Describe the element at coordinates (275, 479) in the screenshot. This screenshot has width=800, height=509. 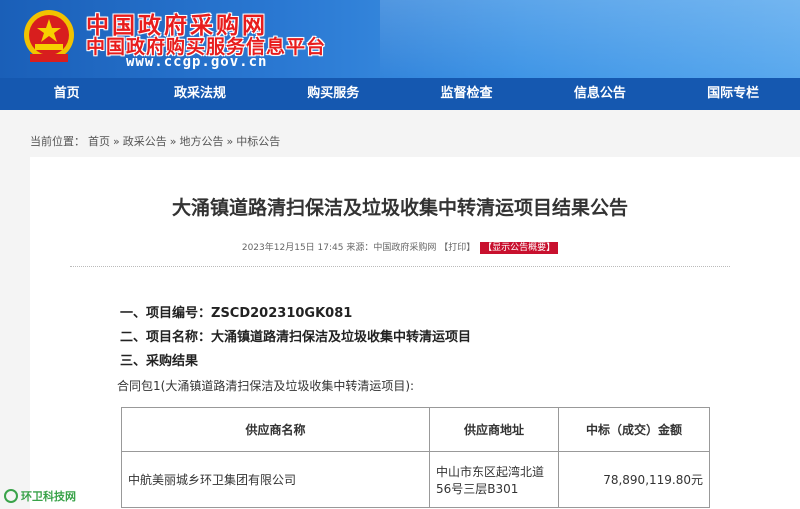
I see `supplier-name-cell: 中航美丽城乡环卫集团有限公司` at that location.